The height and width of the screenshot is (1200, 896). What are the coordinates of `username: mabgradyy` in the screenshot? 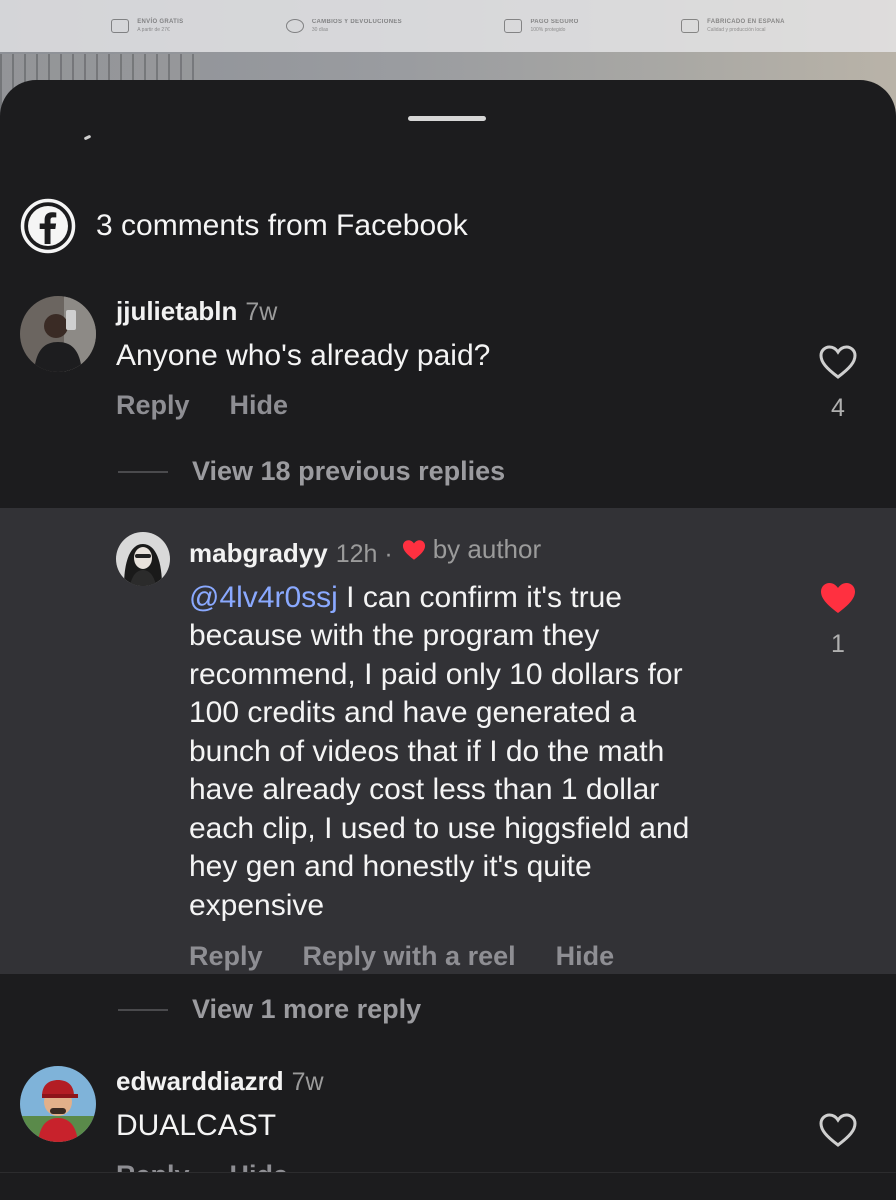 It's located at (258, 553).